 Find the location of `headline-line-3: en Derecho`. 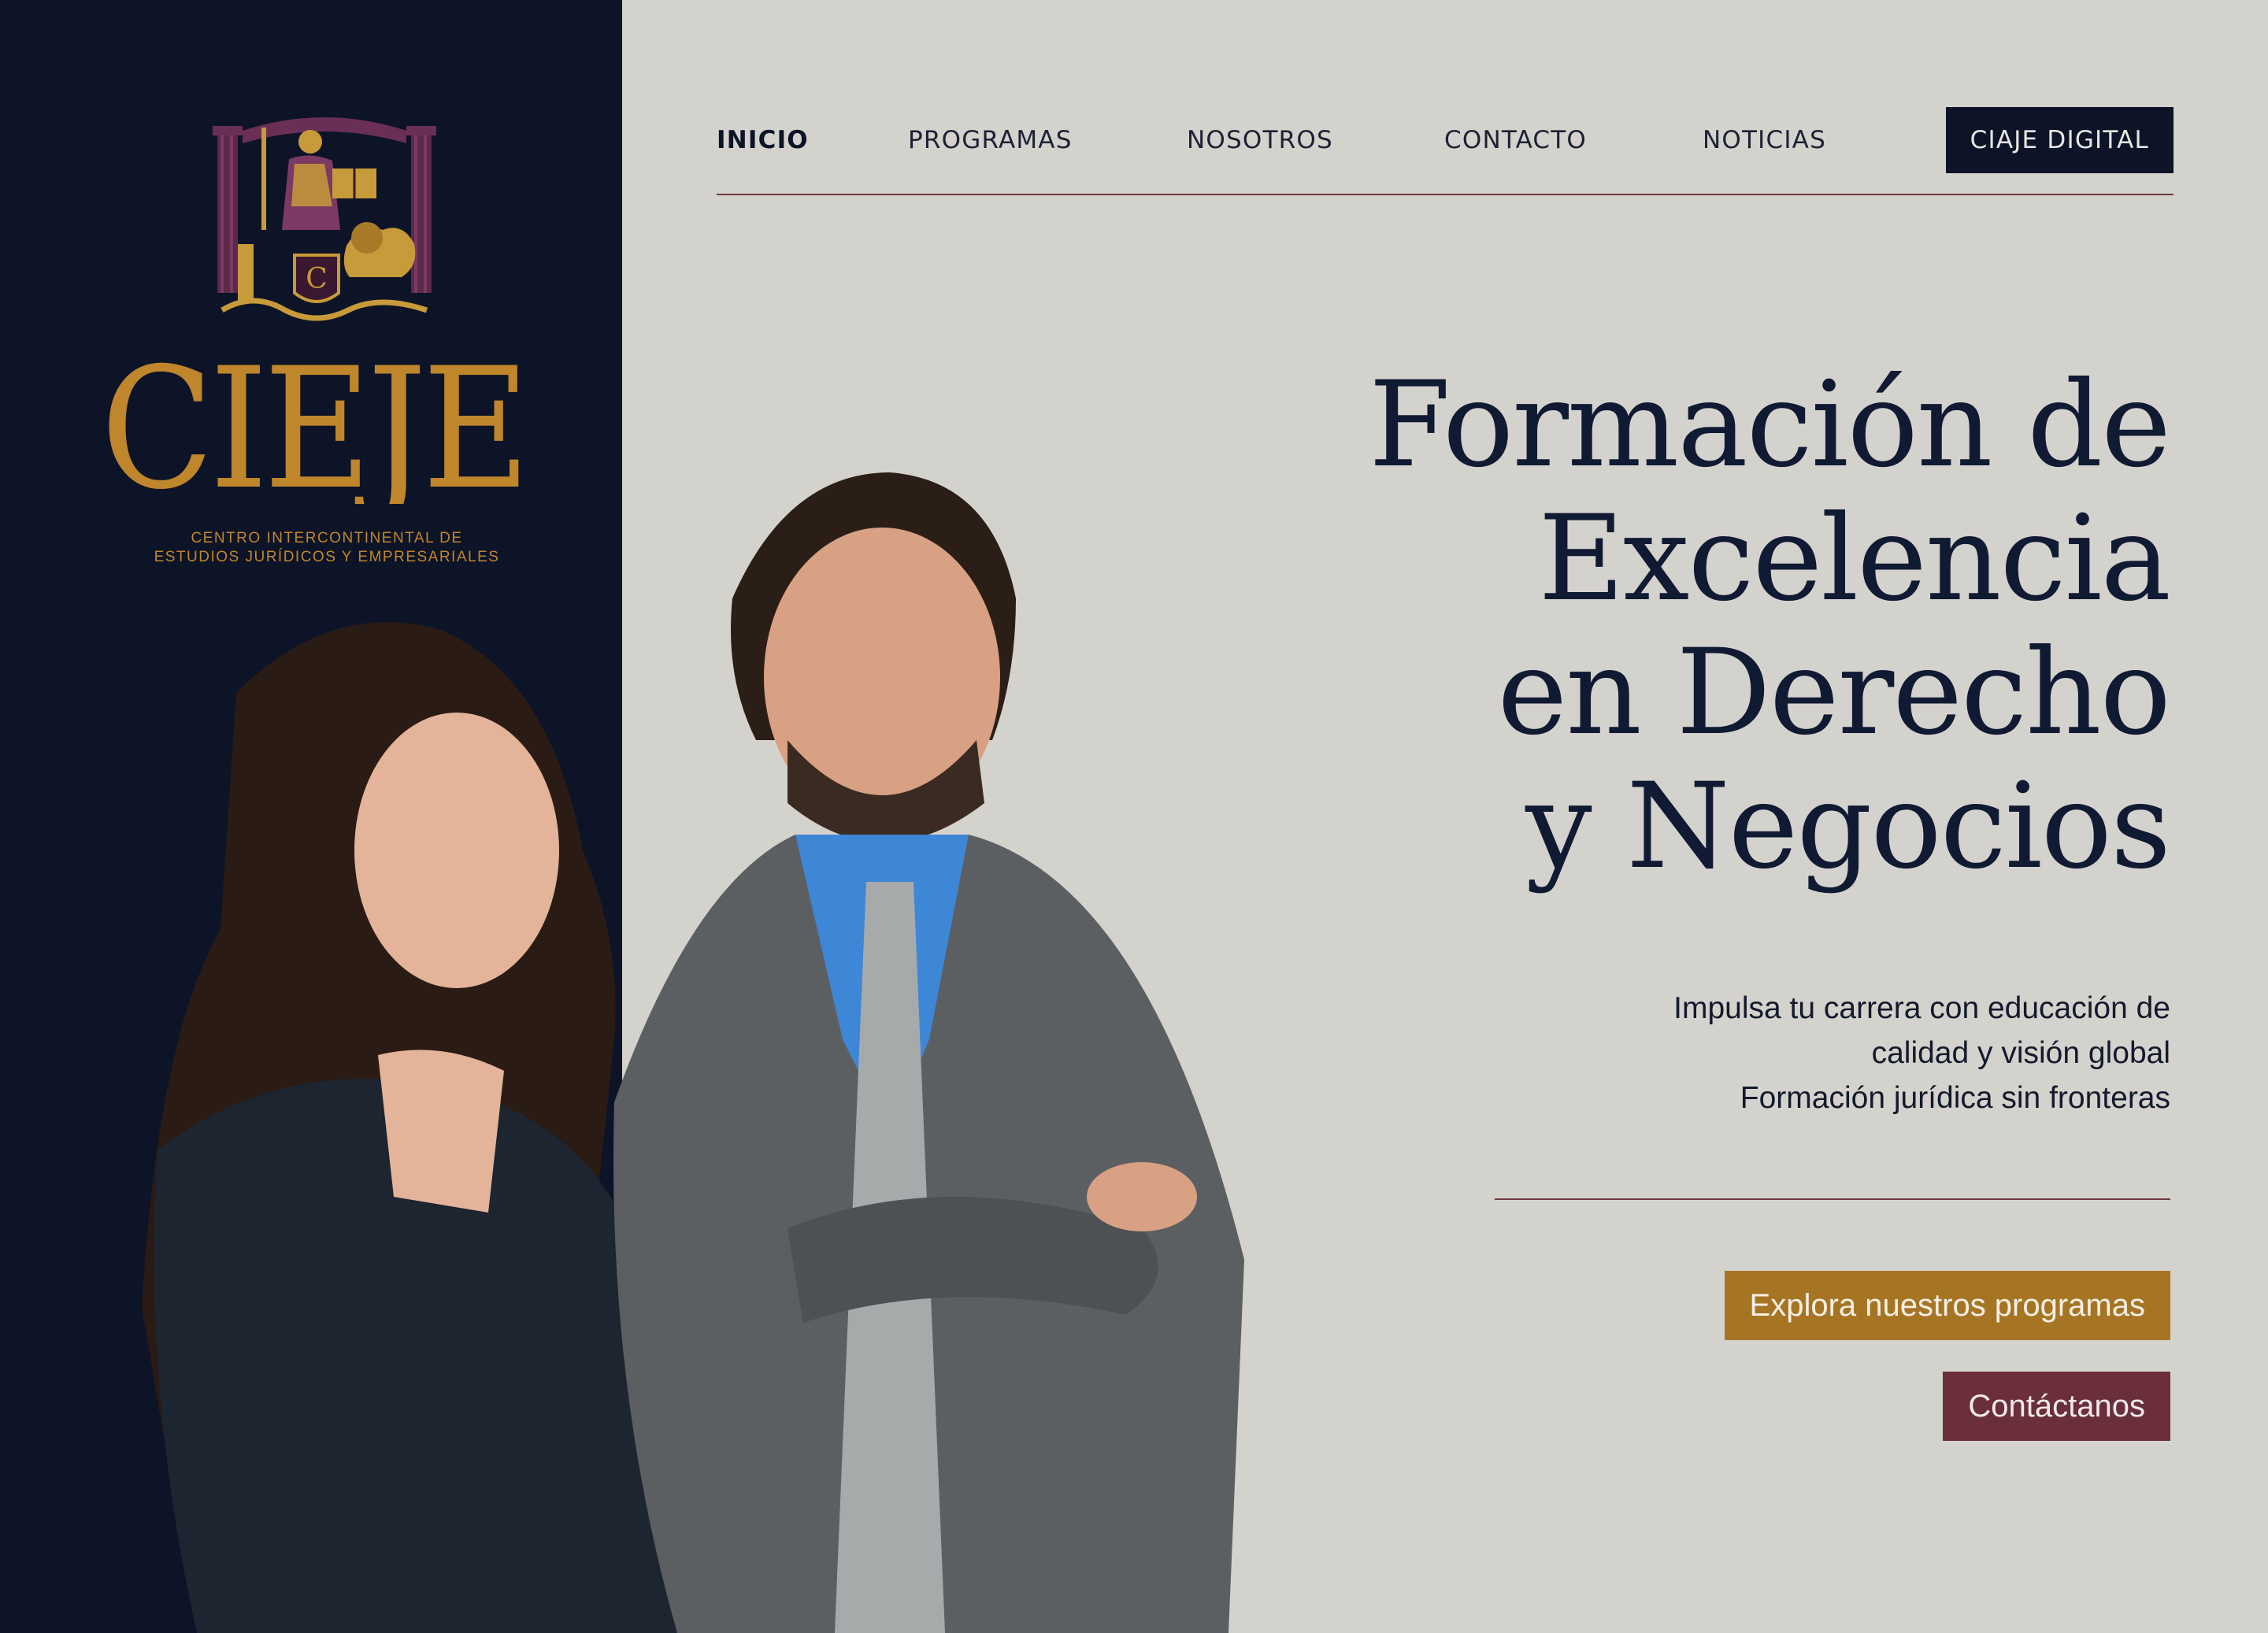

headline-line-3: en Derecho is located at coordinates (1834, 692).